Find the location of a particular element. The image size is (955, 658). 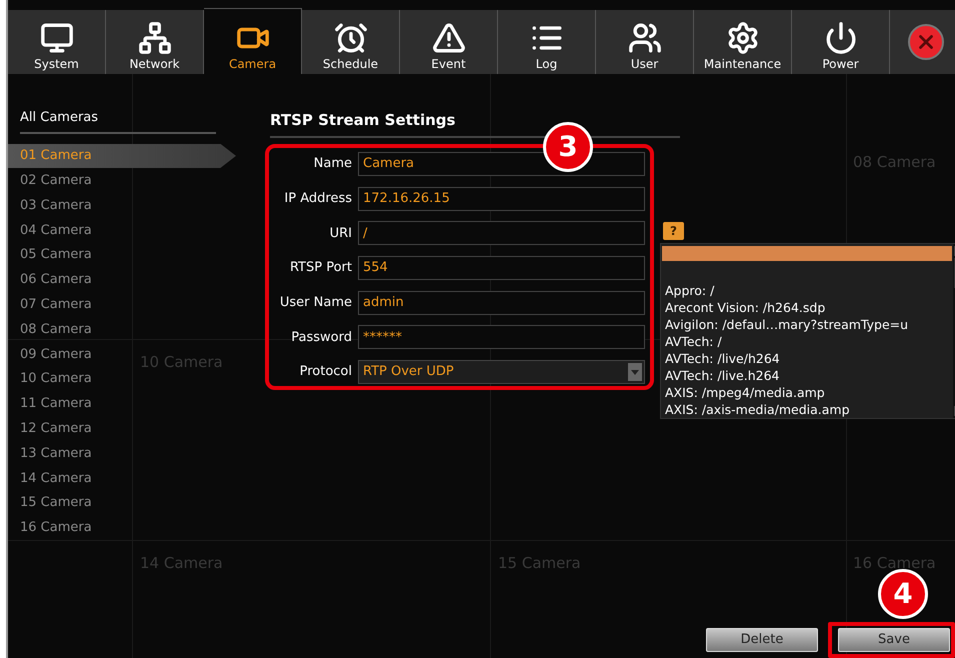

camera-list-item: 09 Camera is located at coordinates (52, 354).